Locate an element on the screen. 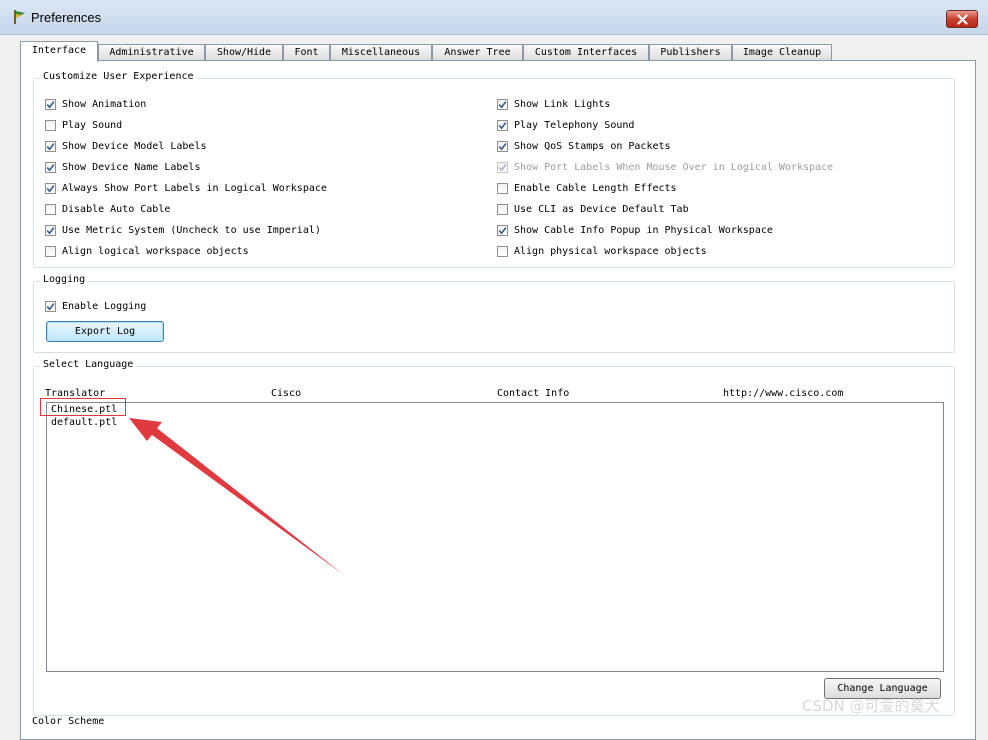  tab-show-hide: Show/Hide is located at coordinates (244, 52).